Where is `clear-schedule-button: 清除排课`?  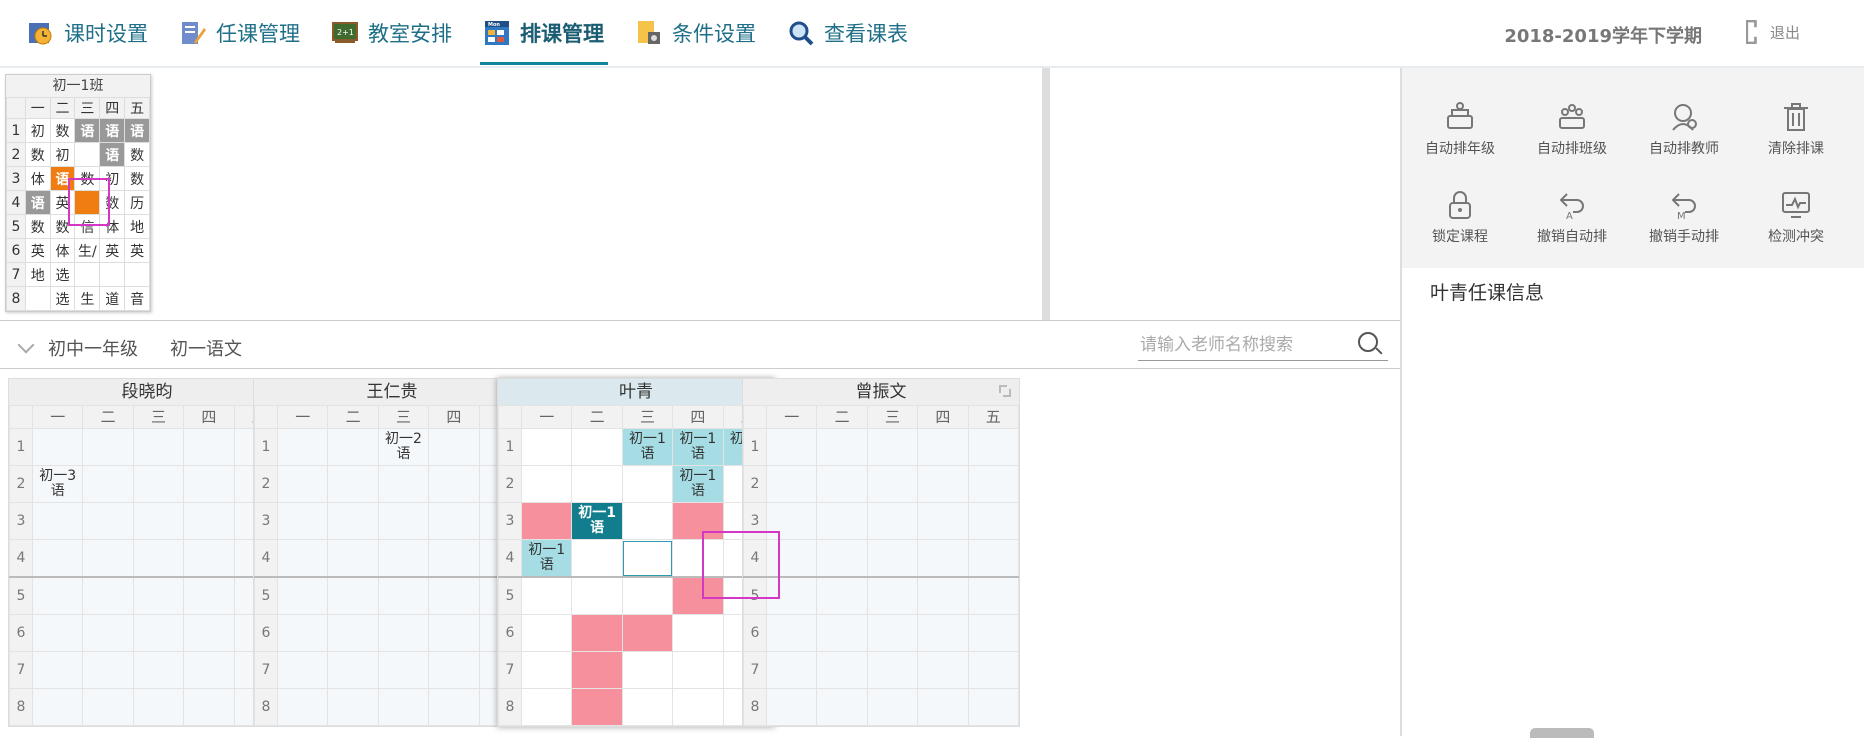 clear-schedule-button: 清除排课 is located at coordinates (1796, 128).